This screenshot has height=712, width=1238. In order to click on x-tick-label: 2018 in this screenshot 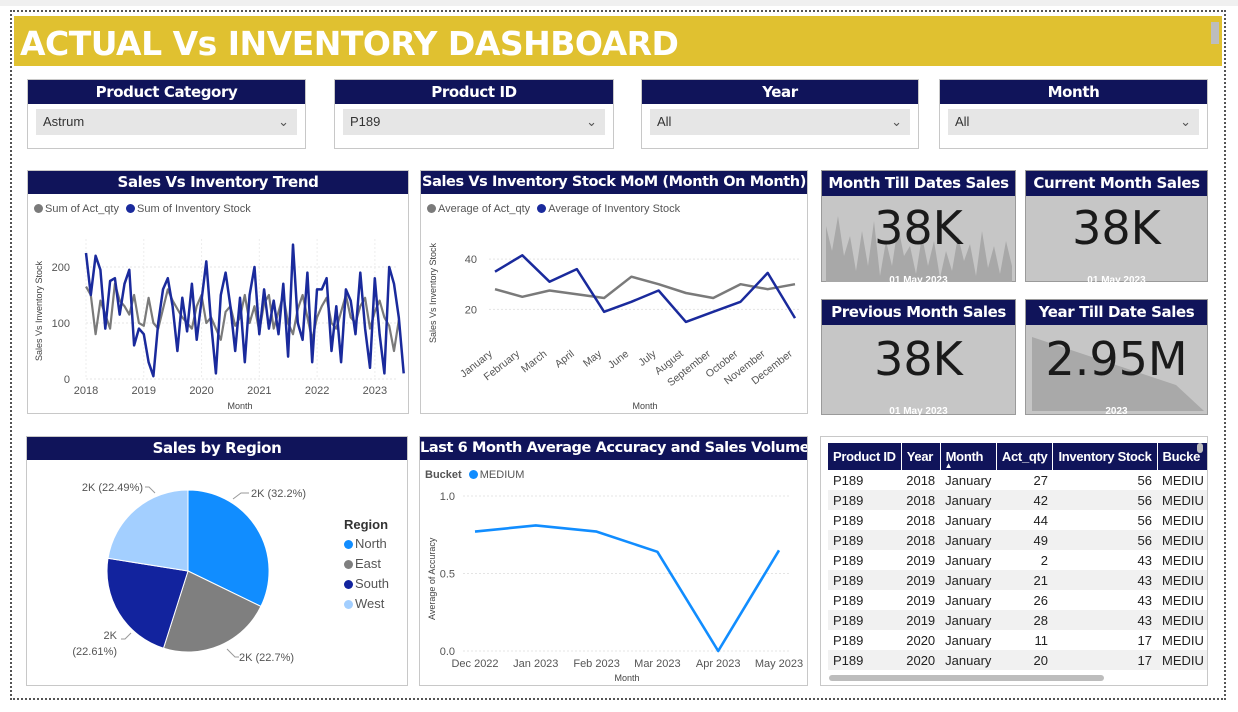, I will do `click(86, 391)`.